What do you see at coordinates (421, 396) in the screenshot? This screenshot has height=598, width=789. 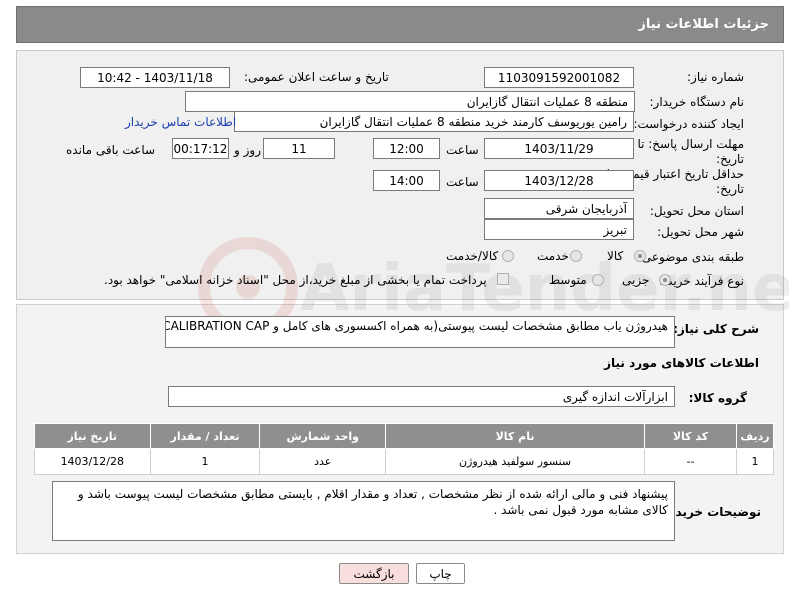 I see `goods-group-field: ابزارآلات اندازه گیری` at bounding box center [421, 396].